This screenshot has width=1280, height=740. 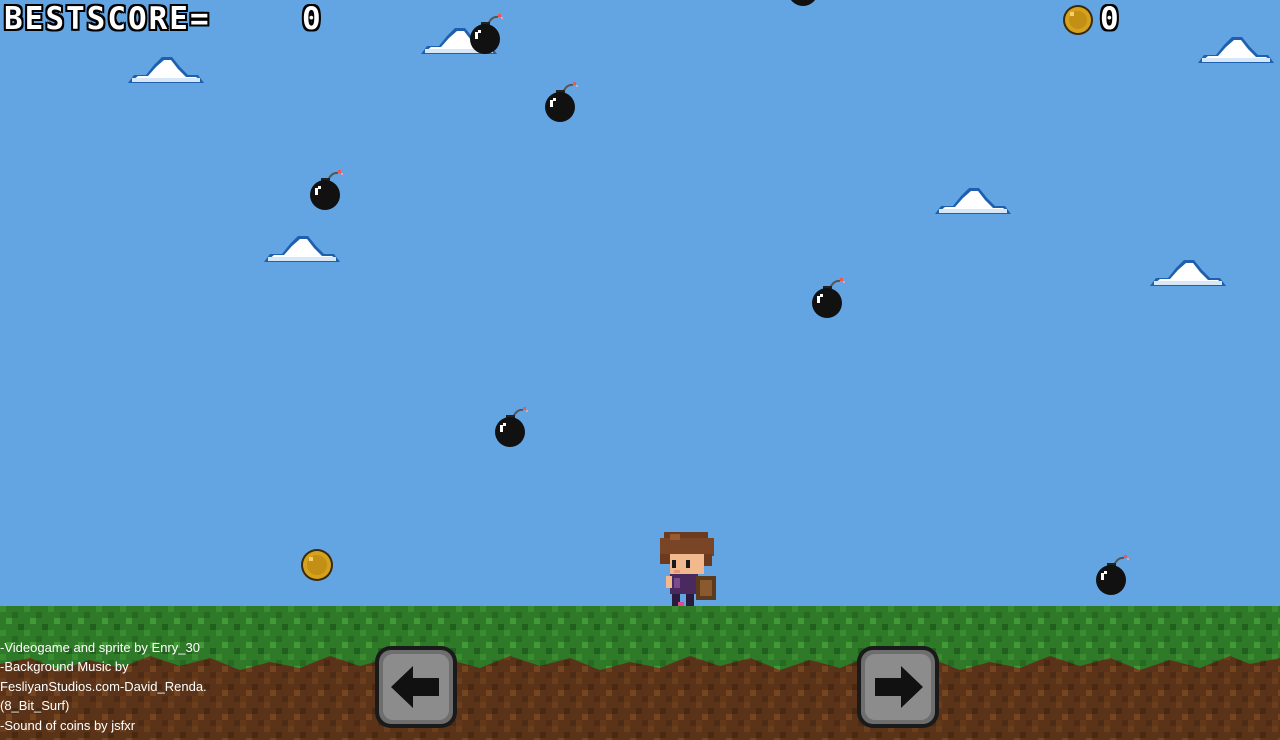 I want to click on credits-line: (8_Bit_Surf), so click(x=35, y=706).